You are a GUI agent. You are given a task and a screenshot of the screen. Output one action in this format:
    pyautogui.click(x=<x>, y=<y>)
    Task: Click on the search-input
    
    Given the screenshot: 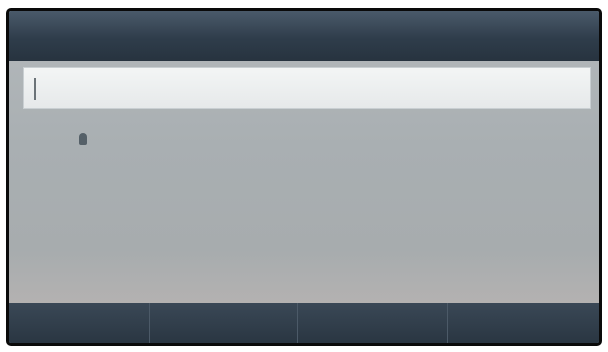 What is the action you would take?
    pyautogui.click(x=307, y=88)
    